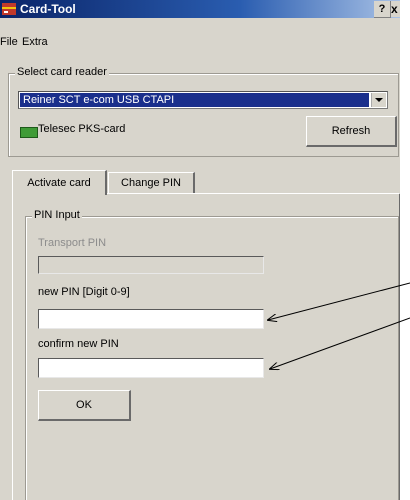 The image size is (410, 500). I want to click on card-type-label: Telesec PKS-card, so click(82, 129).